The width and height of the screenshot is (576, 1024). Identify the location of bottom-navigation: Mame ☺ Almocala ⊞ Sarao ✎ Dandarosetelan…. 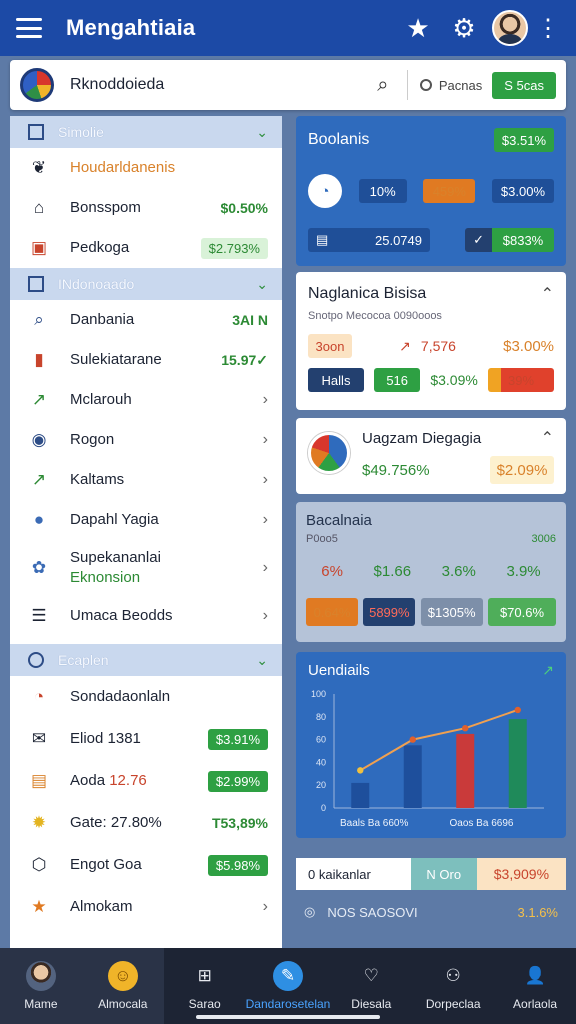
(288, 986).